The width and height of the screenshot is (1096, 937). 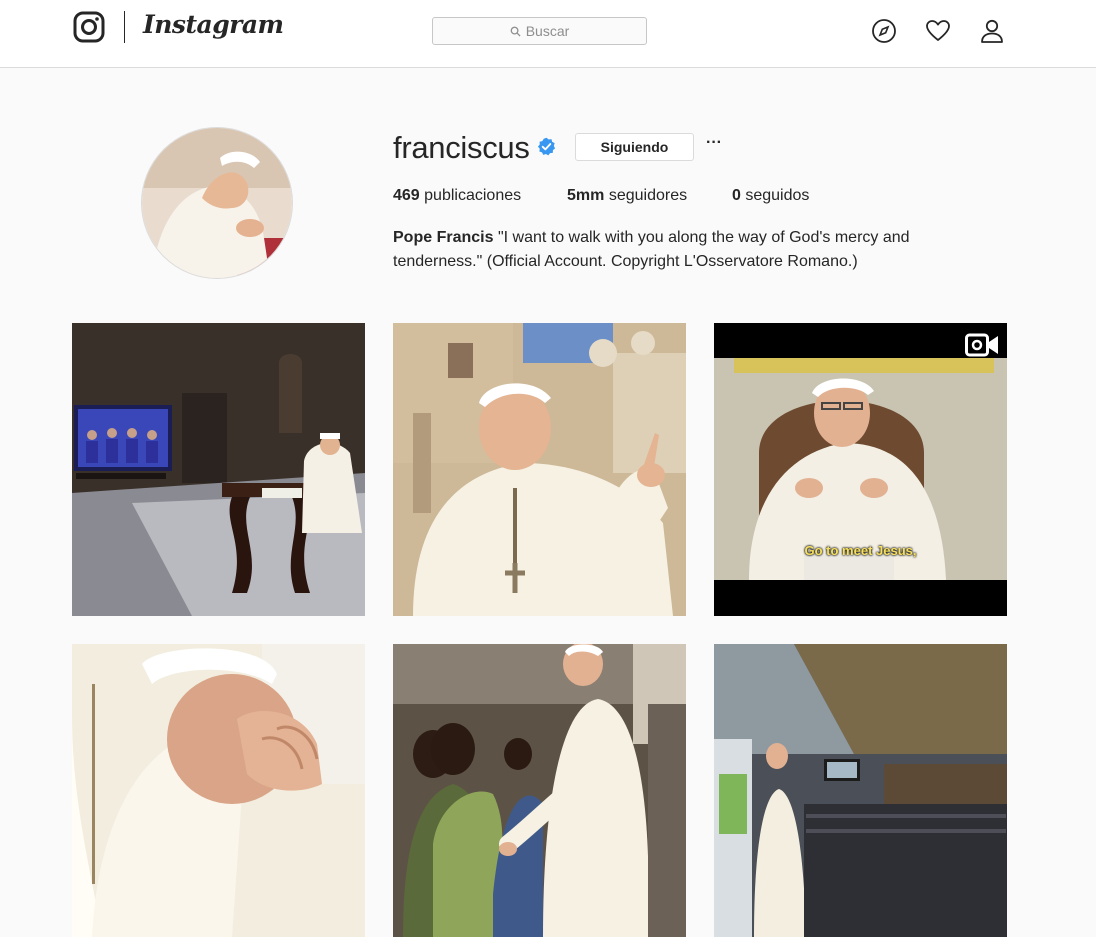 What do you see at coordinates (992, 31) in the screenshot?
I see `person-icon` at bounding box center [992, 31].